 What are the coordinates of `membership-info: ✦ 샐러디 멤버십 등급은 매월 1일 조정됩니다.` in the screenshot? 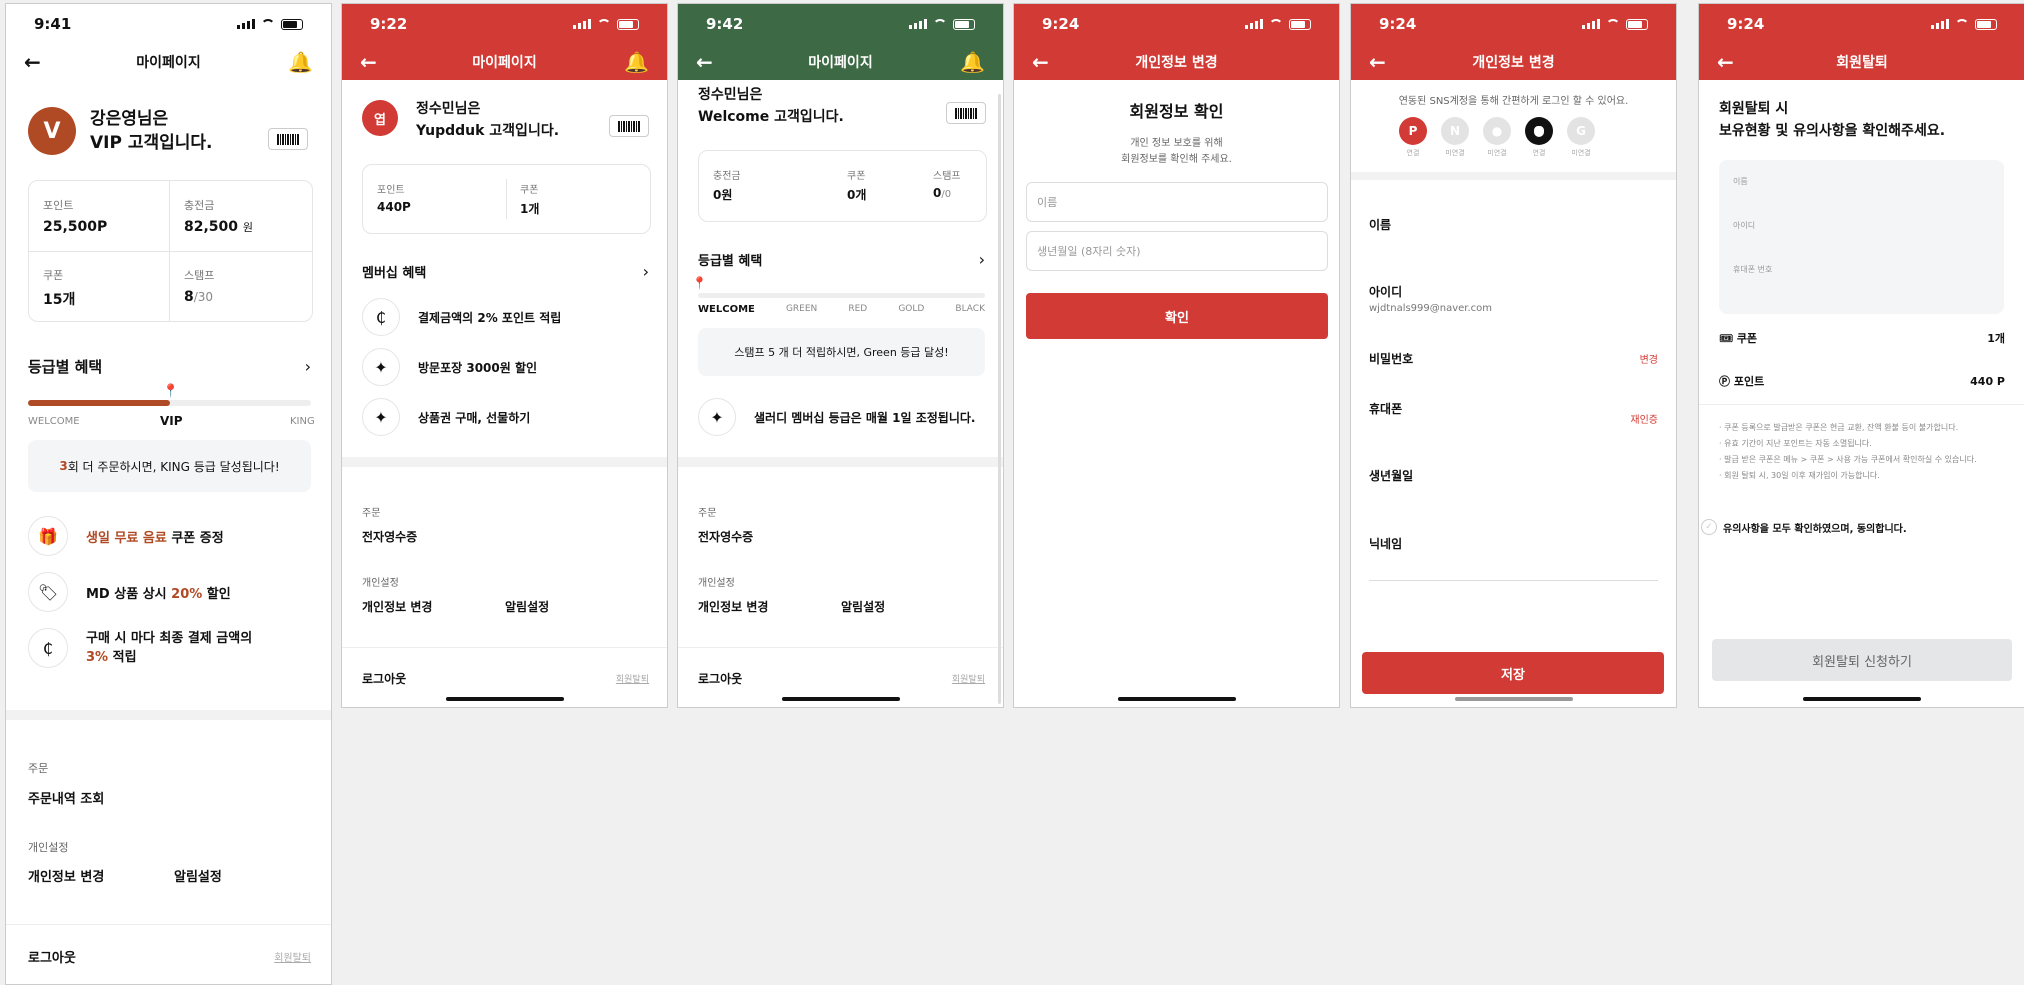 It's located at (836, 417).